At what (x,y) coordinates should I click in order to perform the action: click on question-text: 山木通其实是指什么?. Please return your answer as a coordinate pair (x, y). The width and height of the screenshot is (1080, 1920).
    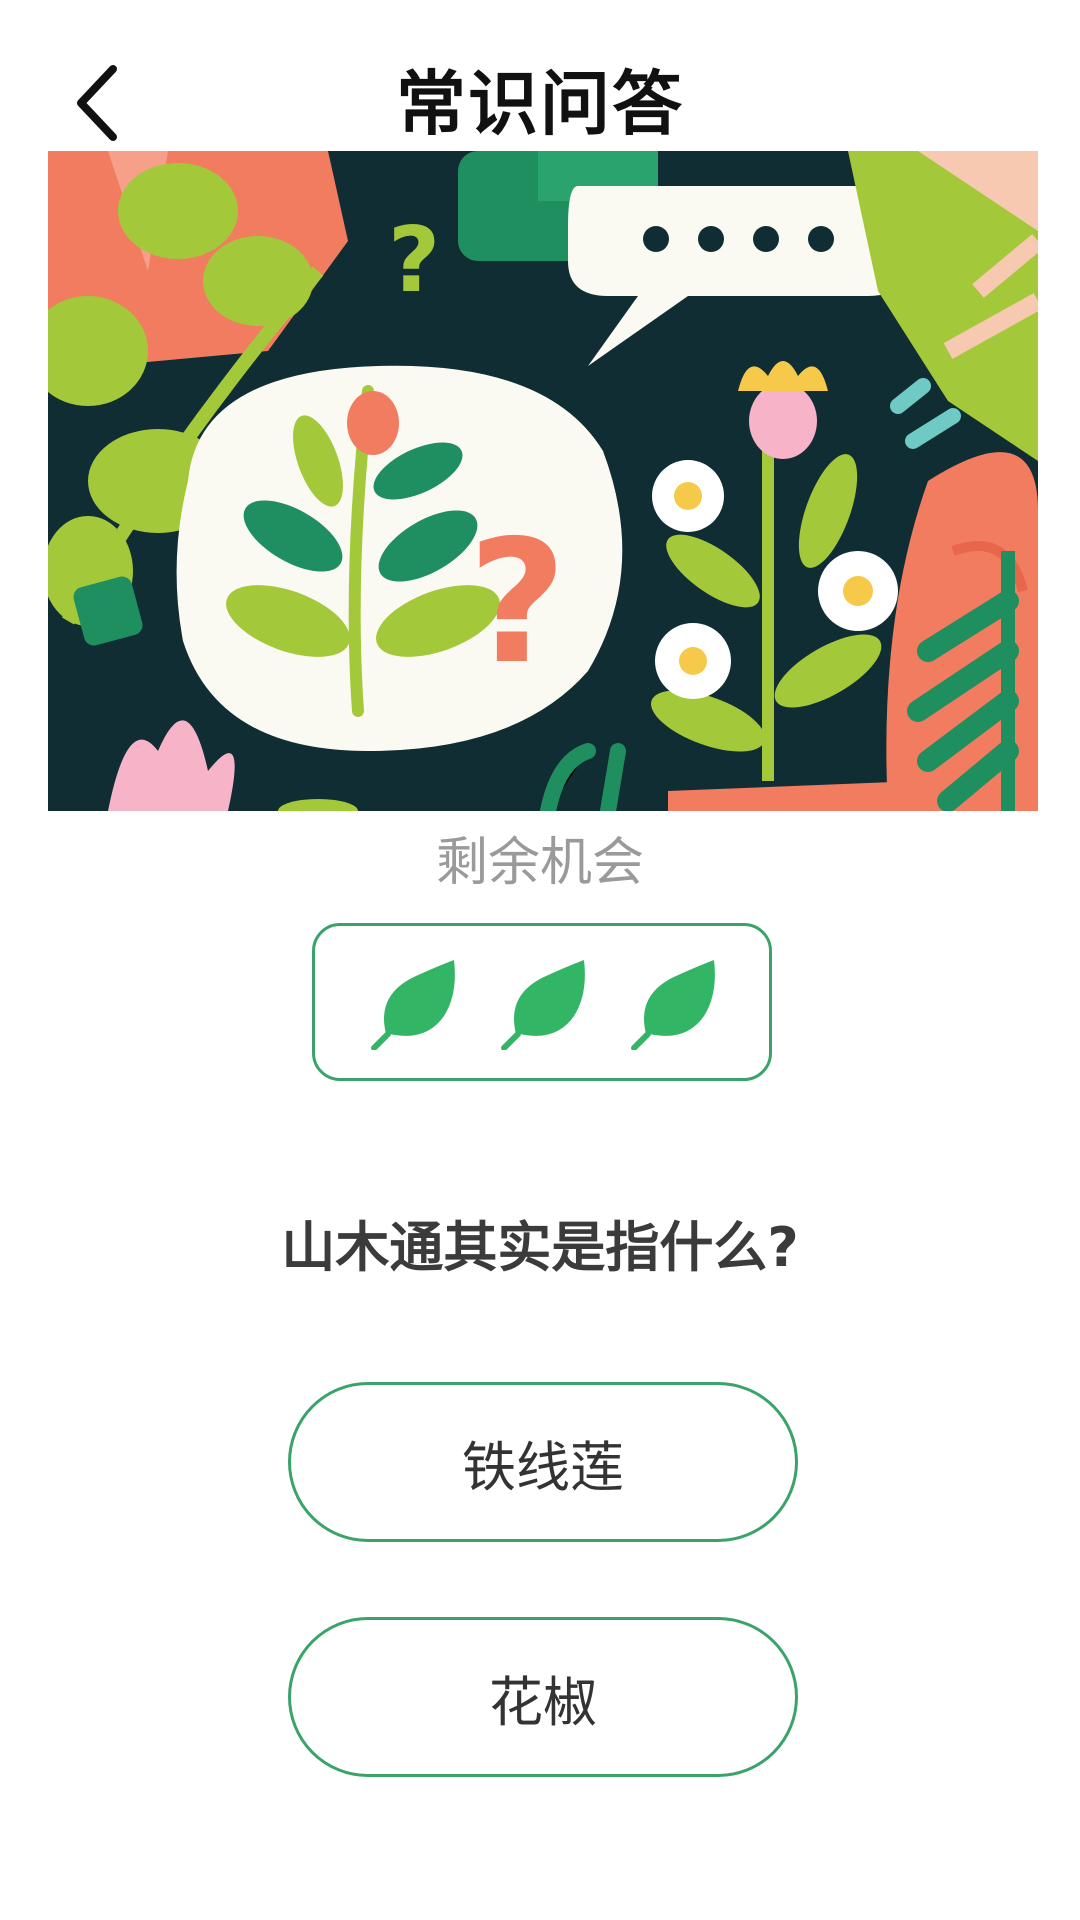
    Looking at the image, I should click on (540, 1247).